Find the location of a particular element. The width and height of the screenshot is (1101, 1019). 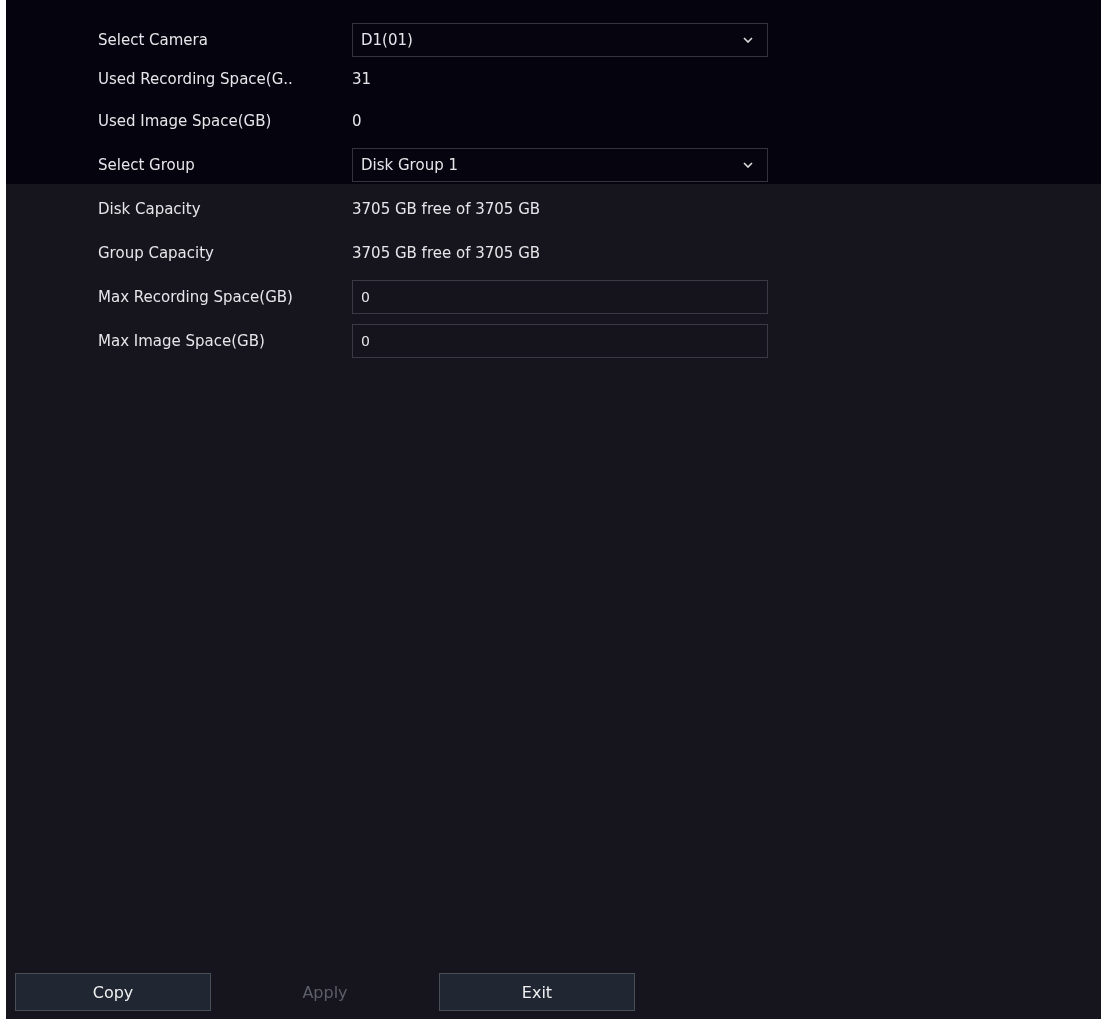

action-button: Copy is located at coordinates (113, 992).